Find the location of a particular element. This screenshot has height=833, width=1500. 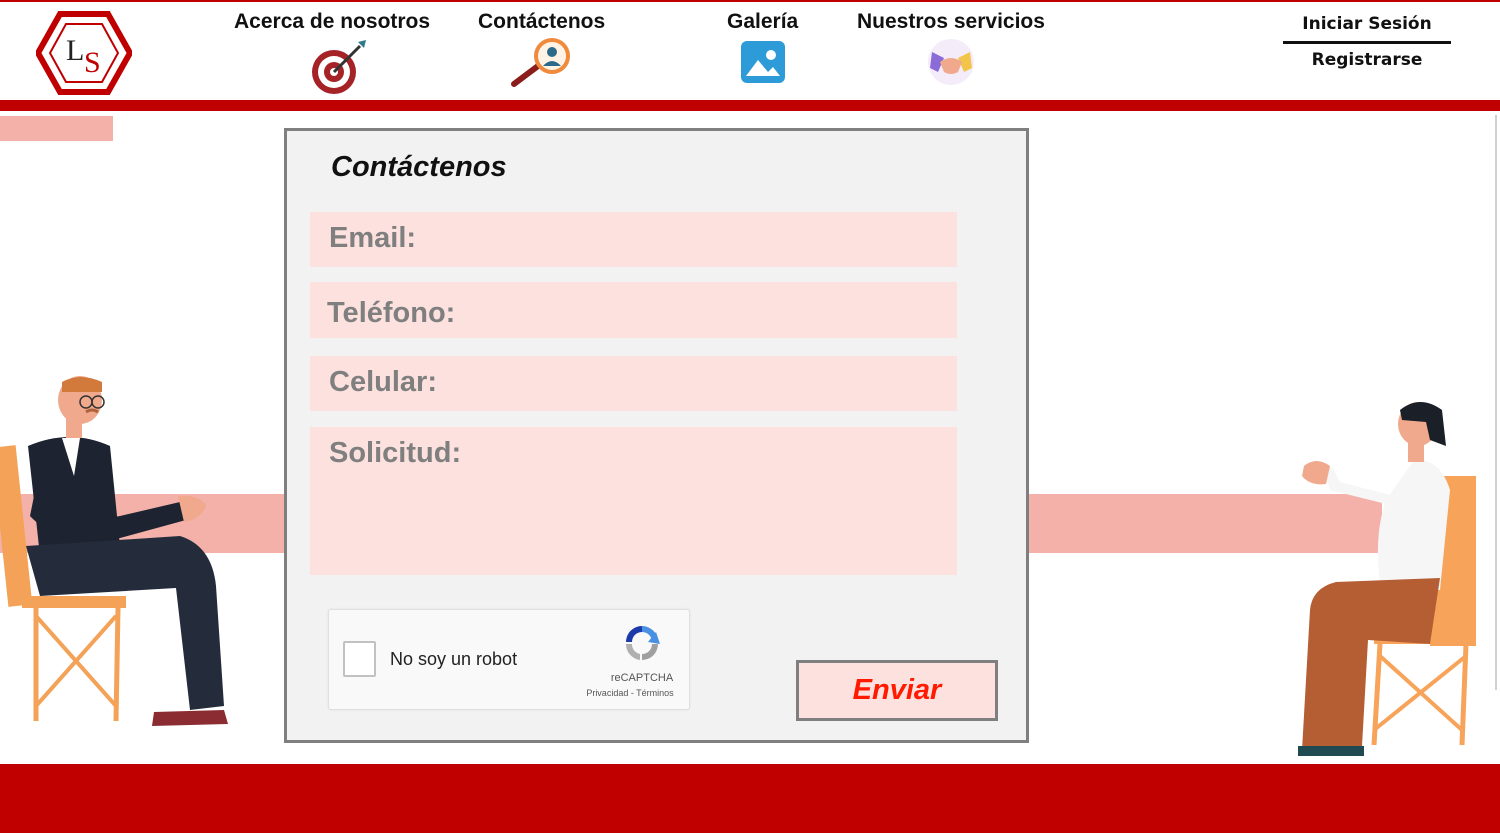

magnifier-person-icon is located at coordinates (540, 62).